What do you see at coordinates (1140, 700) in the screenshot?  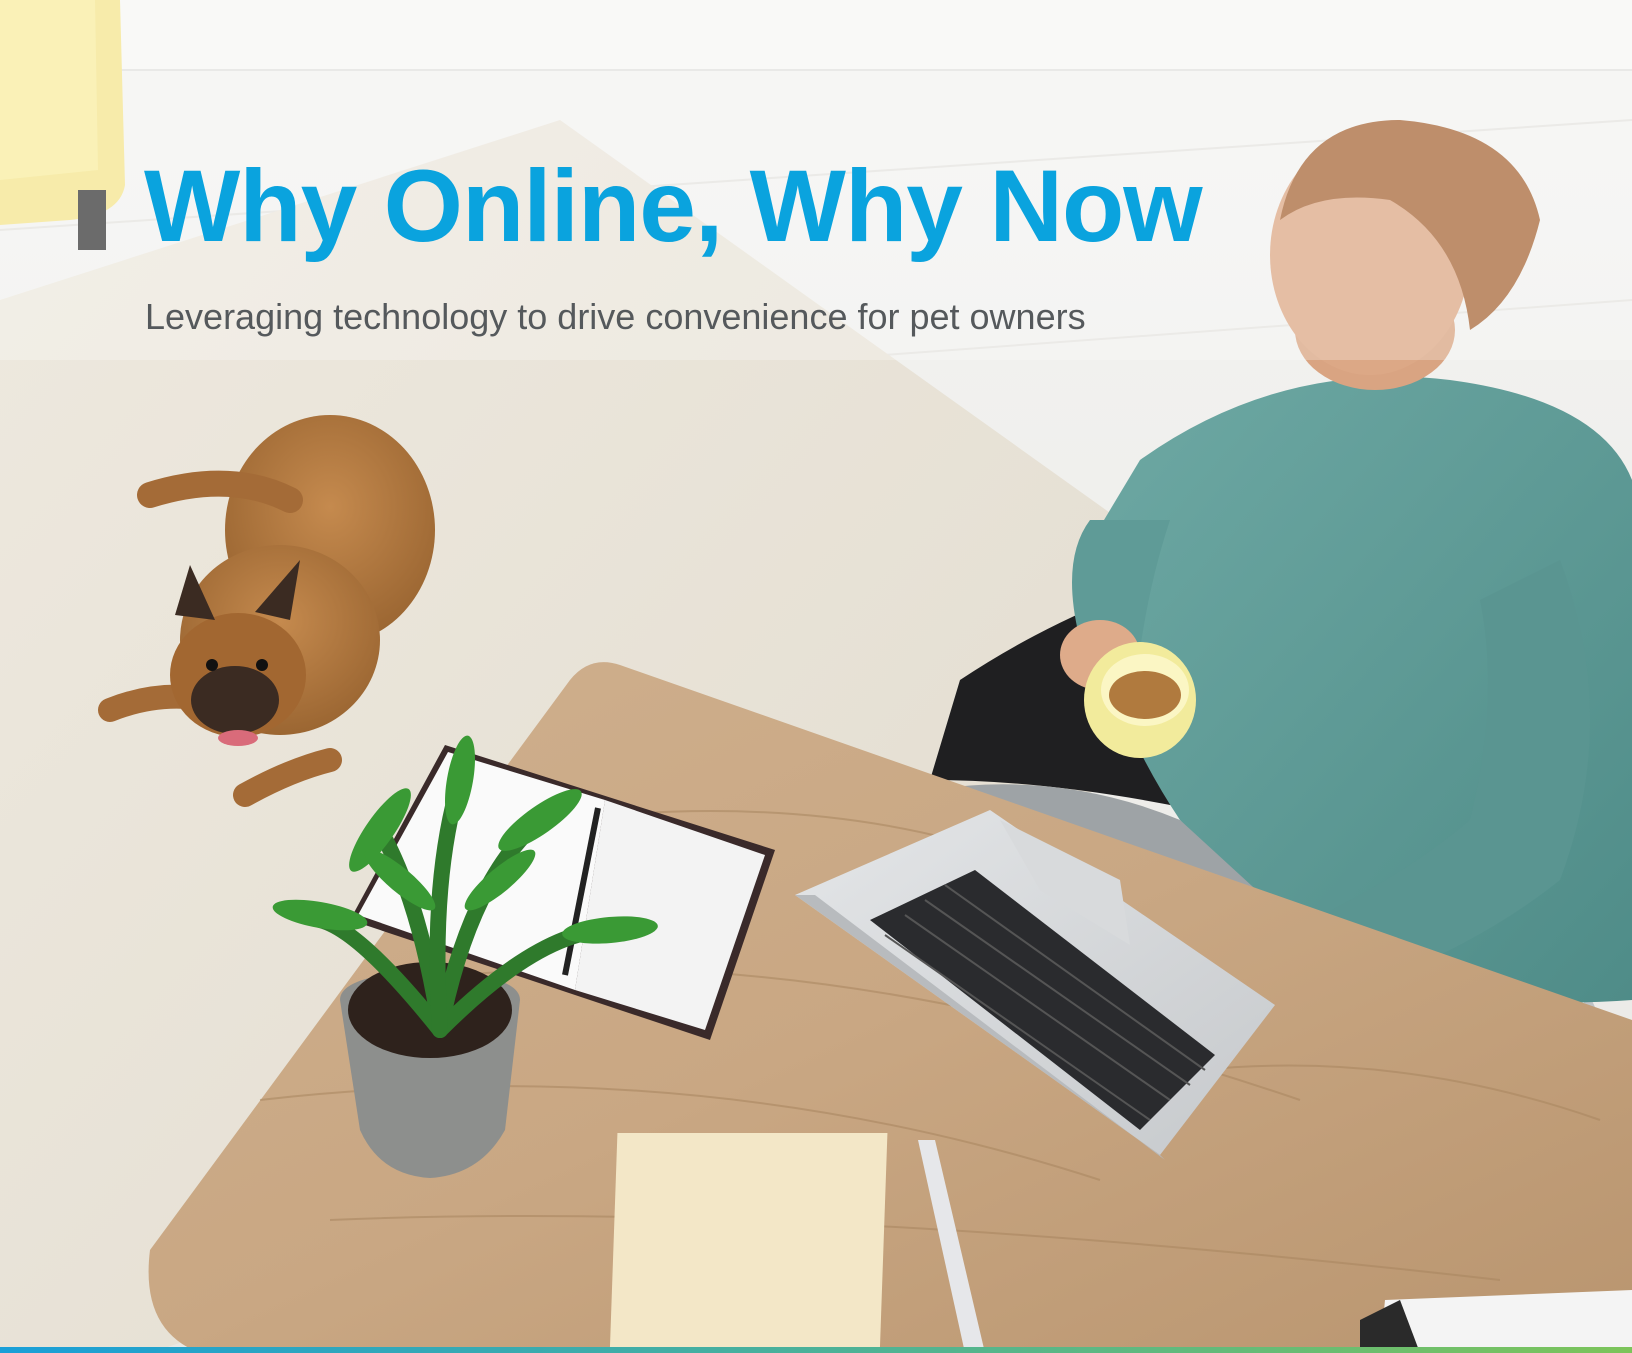 I see `mug-illustration` at bounding box center [1140, 700].